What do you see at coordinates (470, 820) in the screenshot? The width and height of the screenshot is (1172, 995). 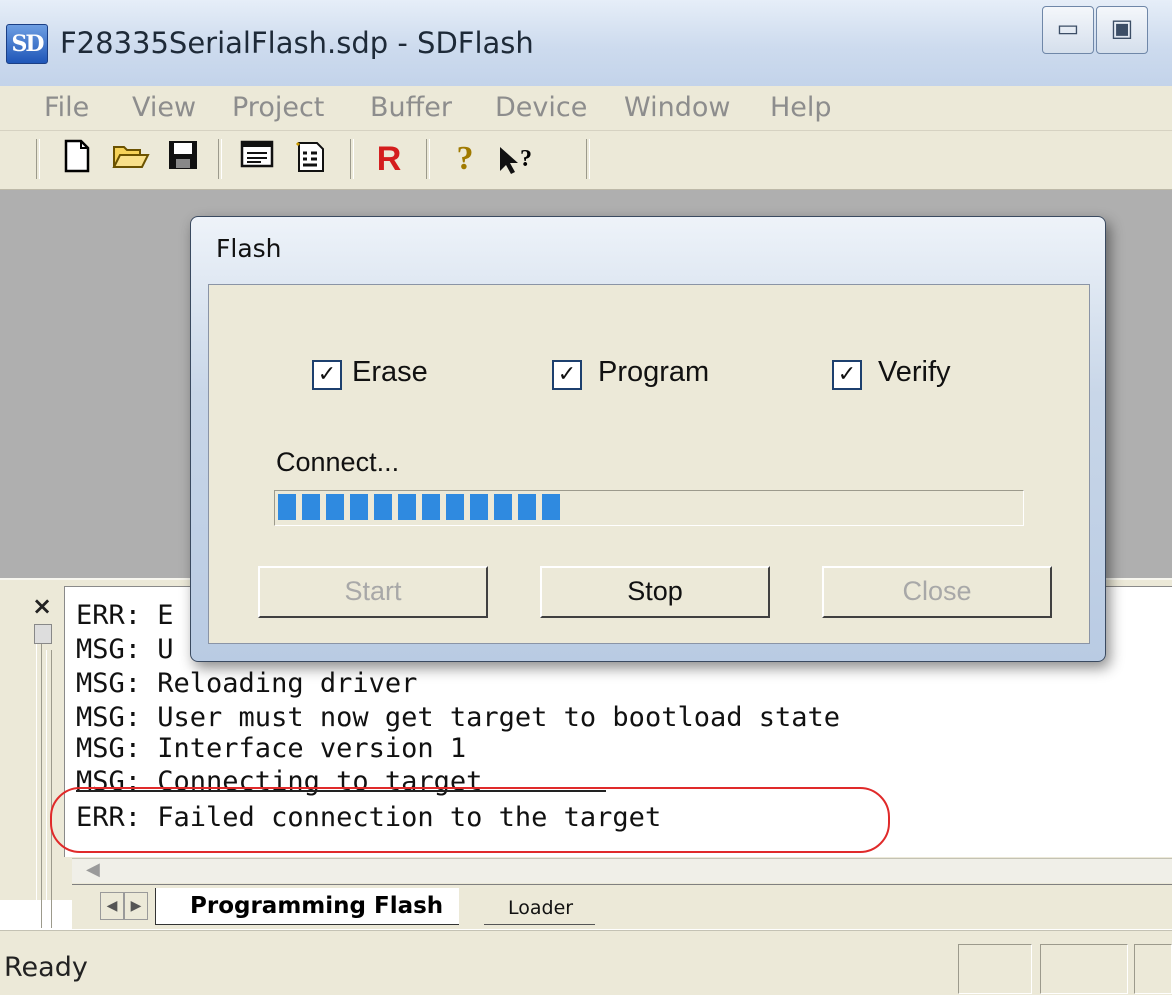 I see `error-highlight-circle` at bounding box center [470, 820].